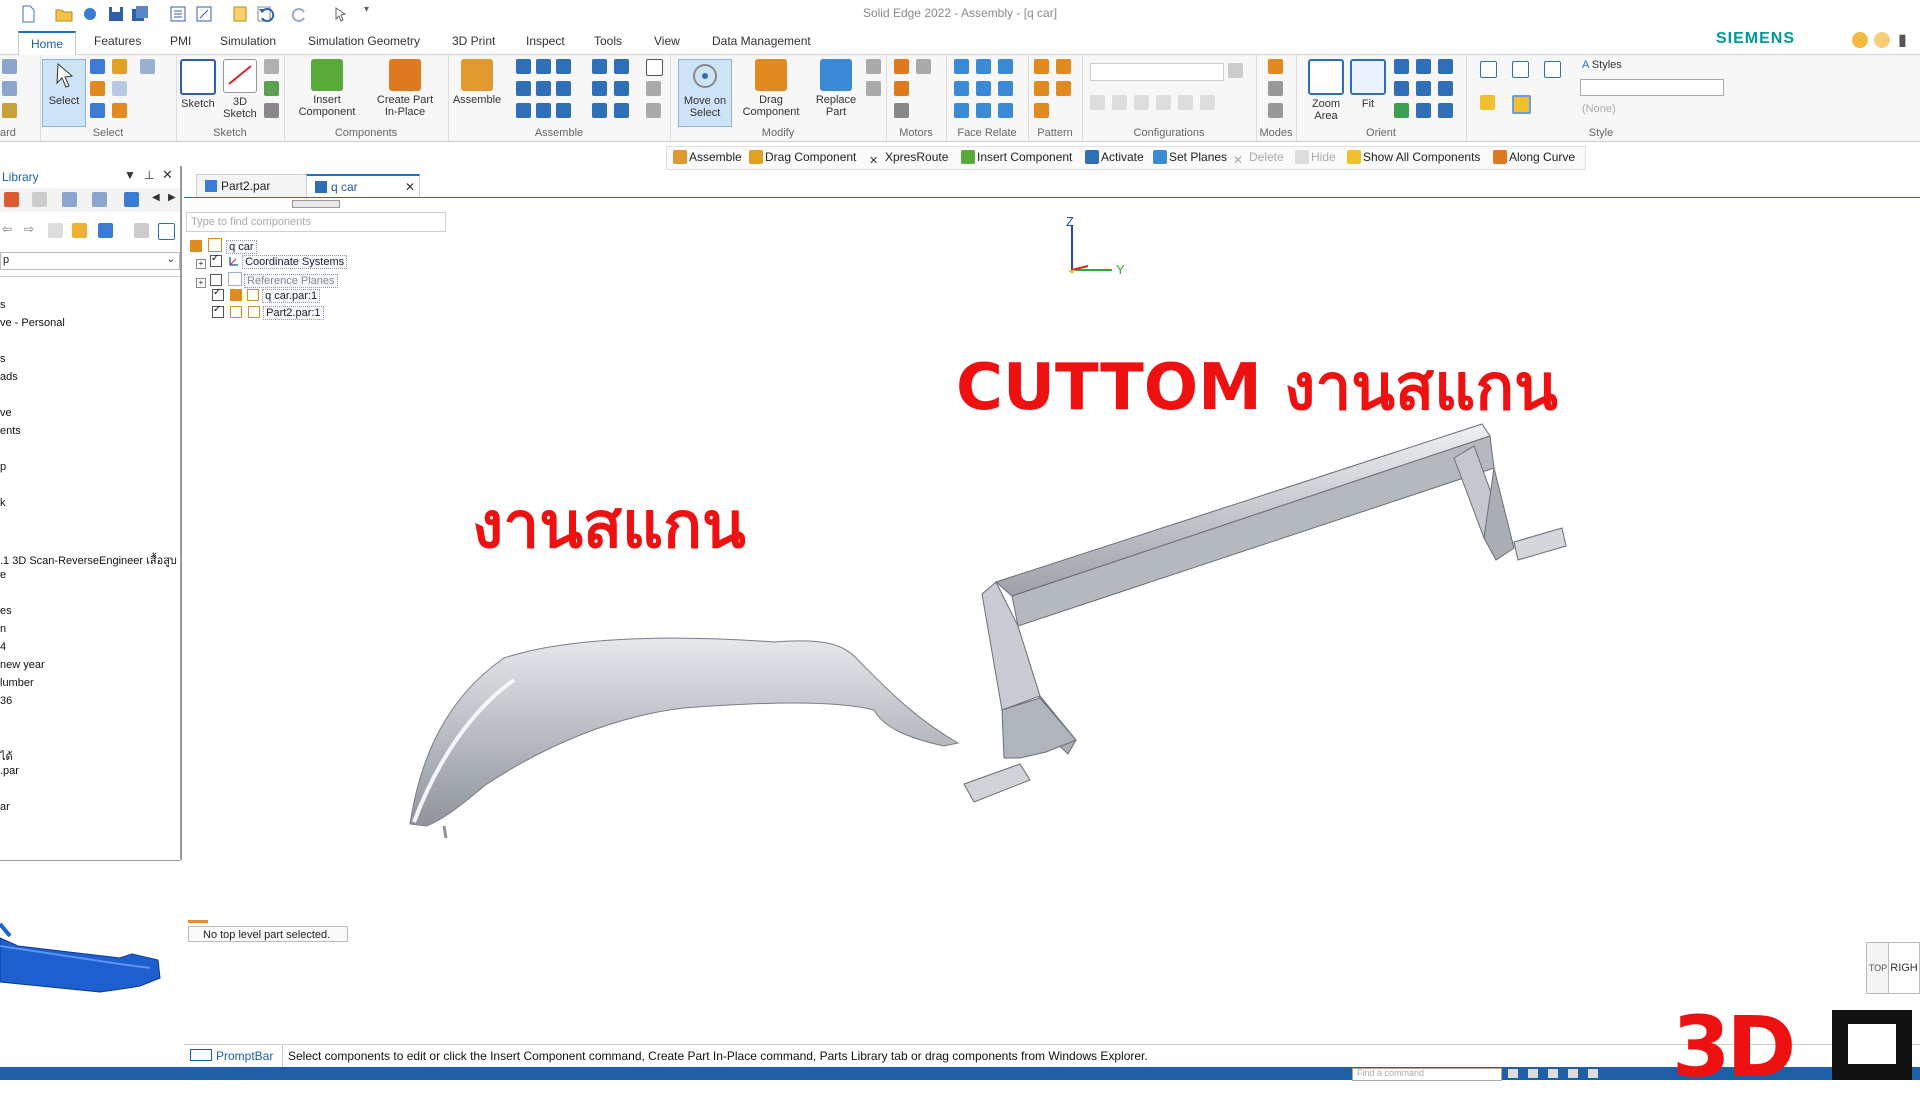 The height and width of the screenshot is (1096, 1920). I want to click on list-item: new year, so click(22, 665).